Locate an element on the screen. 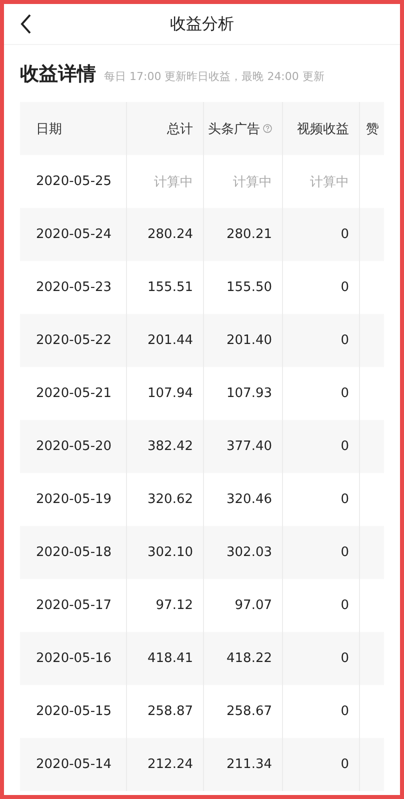  table-cell: 201.44 is located at coordinates (165, 340).